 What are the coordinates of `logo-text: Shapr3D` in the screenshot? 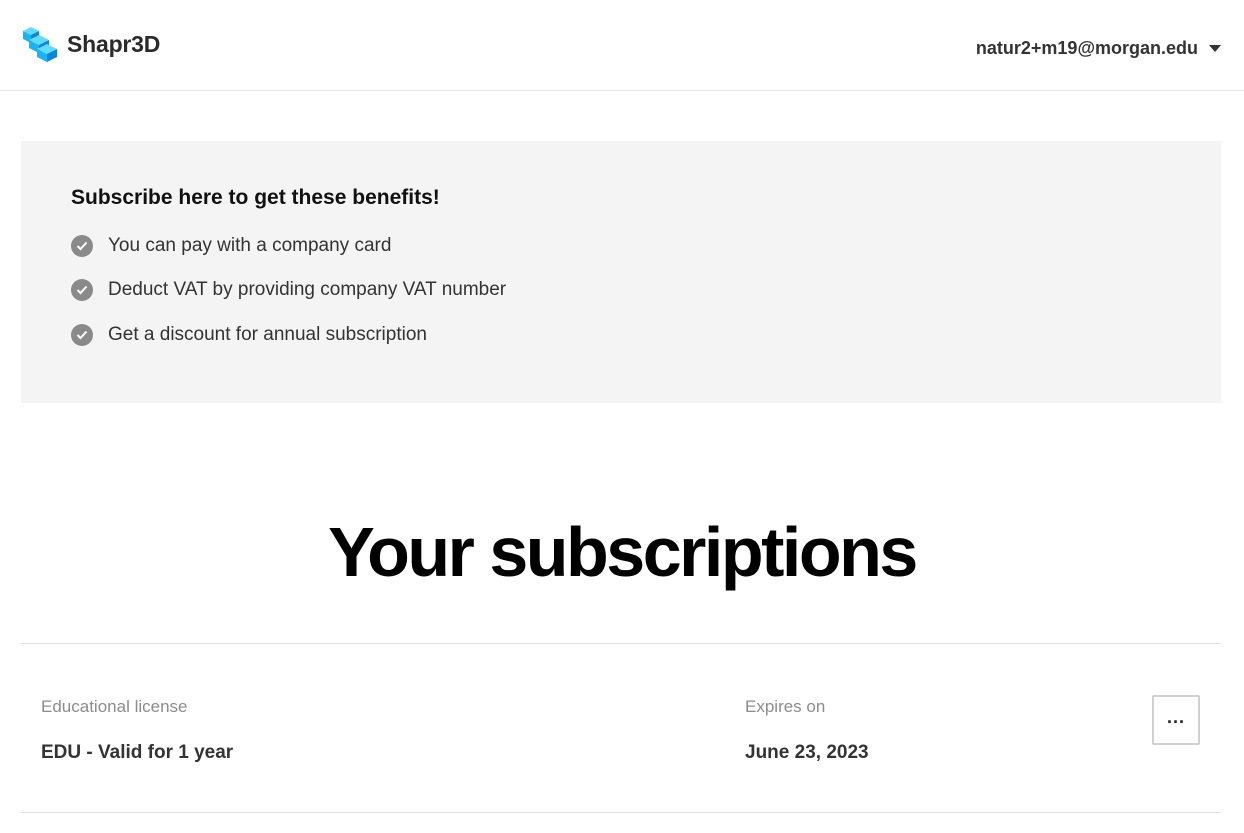 It's located at (114, 43).